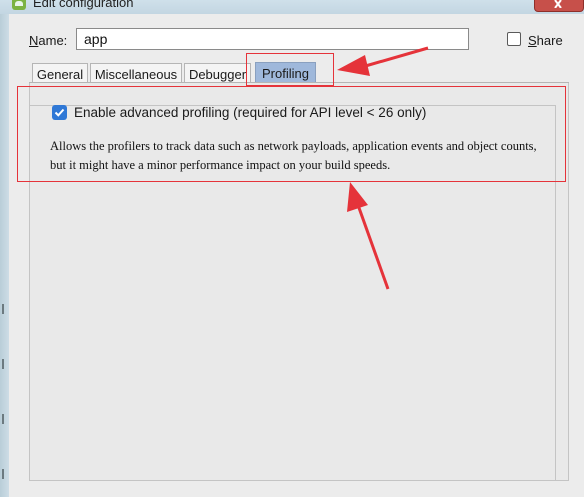  Describe the element at coordinates (292, 7) in the screenshot. I see `title-bar: Edit configuration` at that location.